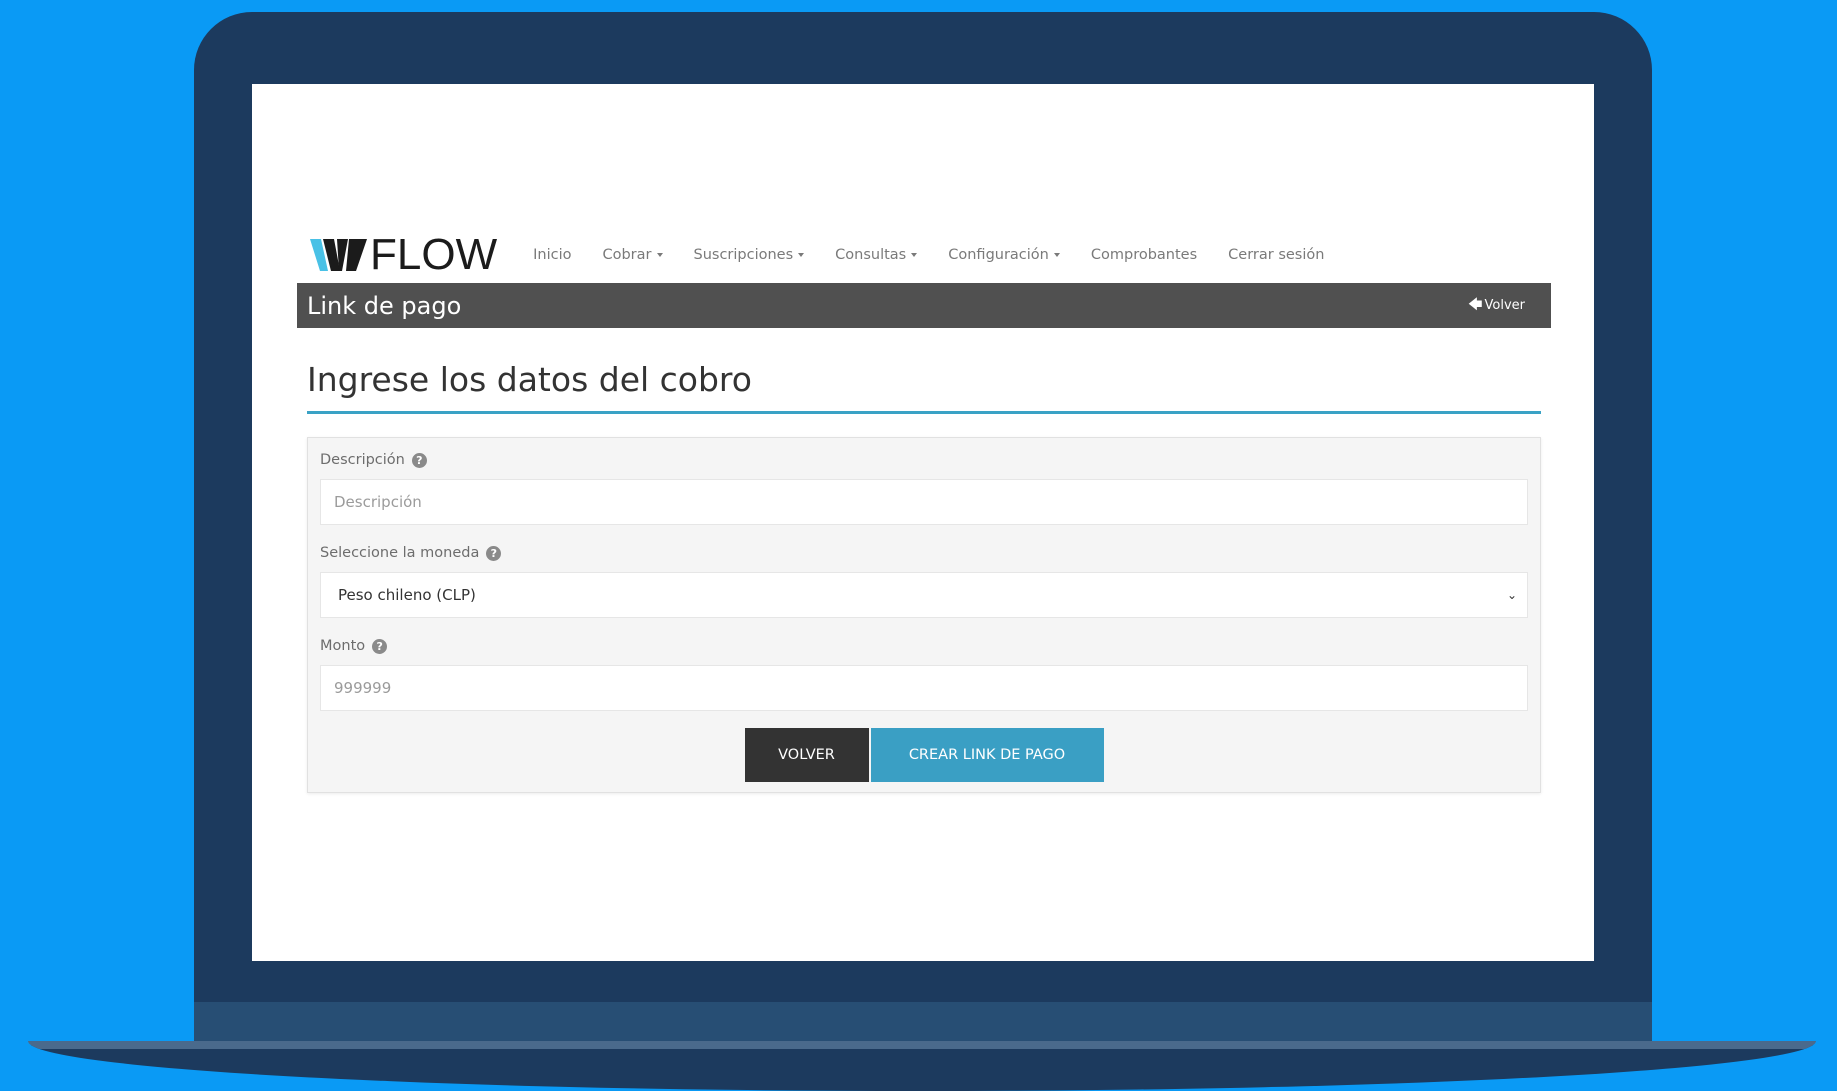 This screenshot has height=1091, width=1837. I want to click on nav-item-comprobantes: Comprobantes, so click(1144, 255).